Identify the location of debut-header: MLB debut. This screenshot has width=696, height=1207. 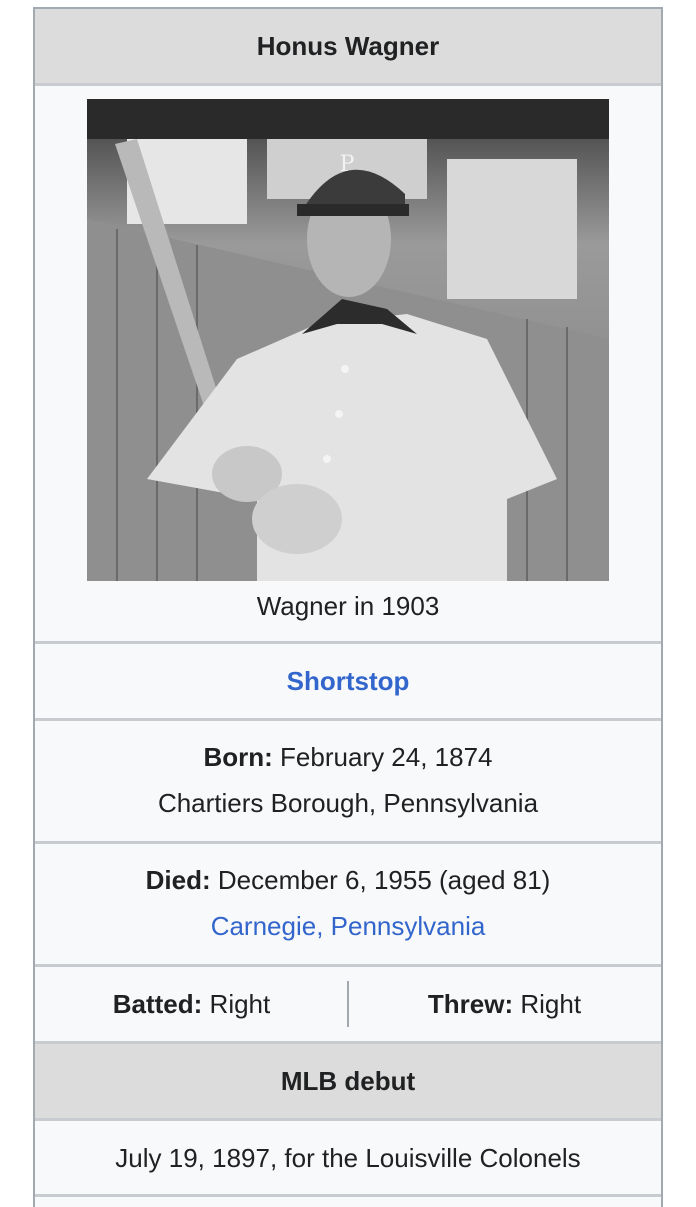
(348, 1081).